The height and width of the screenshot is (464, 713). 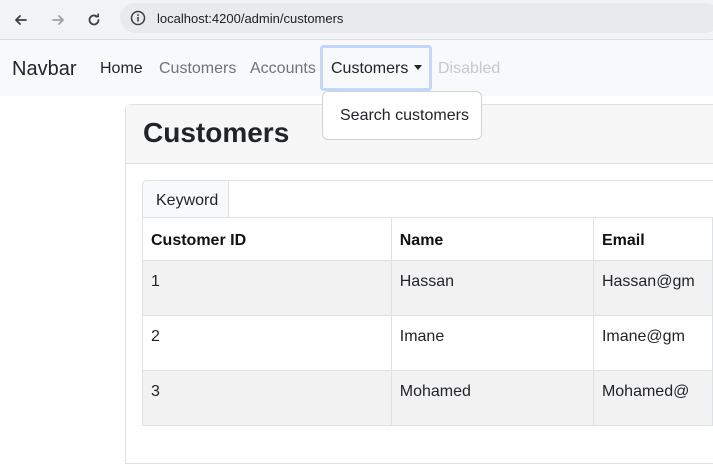 I want to click on dropdown-item-search-customers: Search customers, so click(x=404, y=116).